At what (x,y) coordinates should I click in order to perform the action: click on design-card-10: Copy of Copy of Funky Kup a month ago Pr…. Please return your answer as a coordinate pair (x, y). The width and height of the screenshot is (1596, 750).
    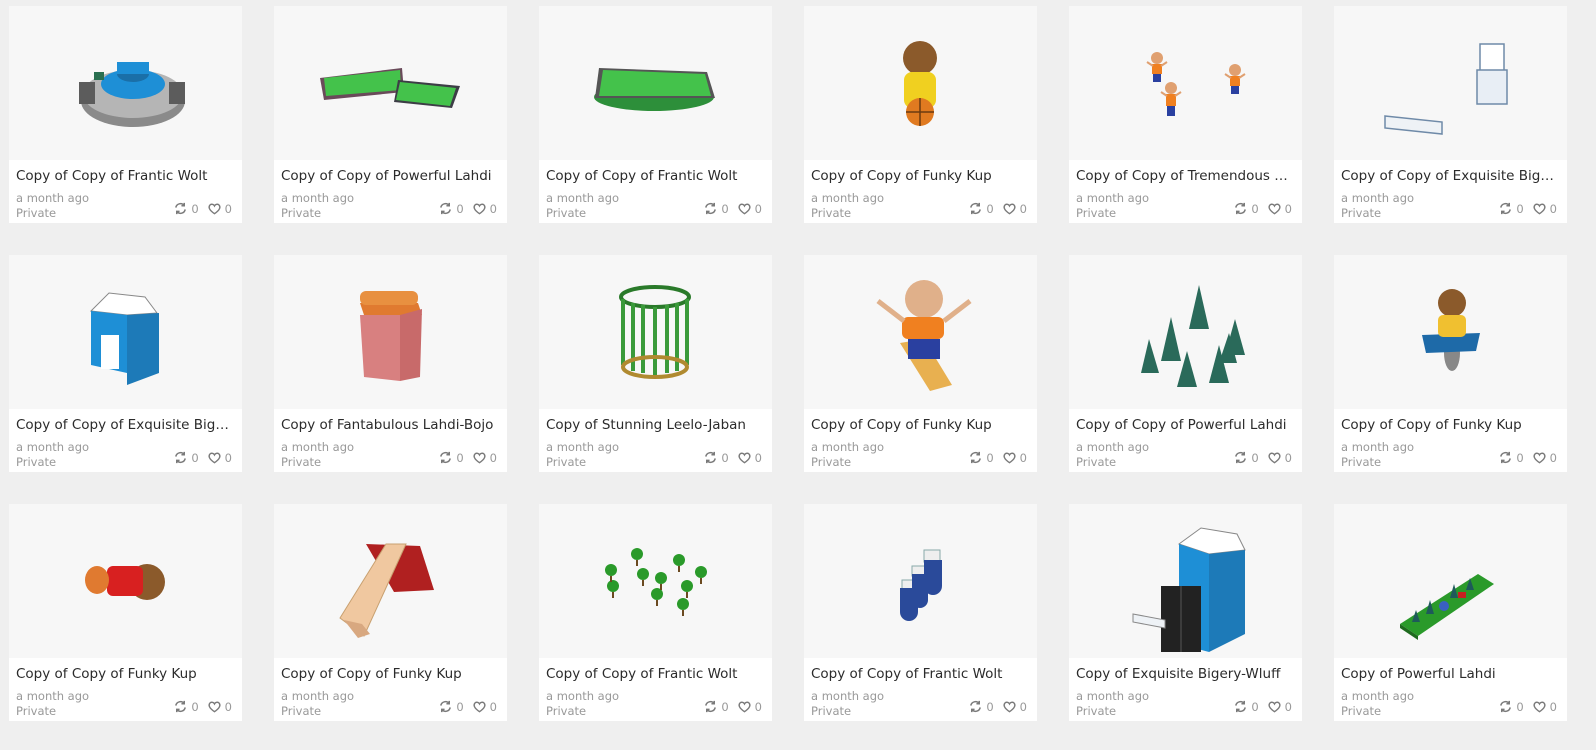
    Looking at the image, I should click on (920, 363).